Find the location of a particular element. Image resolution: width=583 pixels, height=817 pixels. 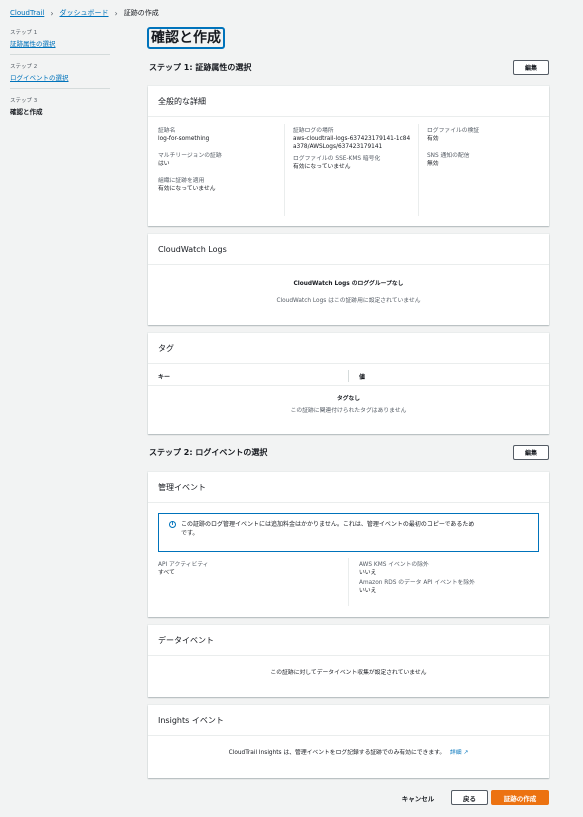

back-button: 戻る is located at coordinates (469, 797).